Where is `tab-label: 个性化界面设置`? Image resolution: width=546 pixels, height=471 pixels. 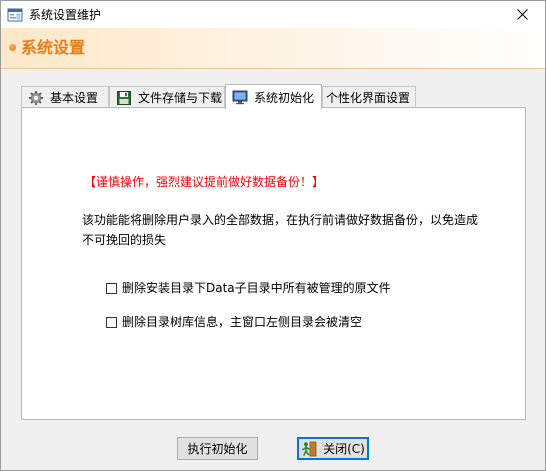
tab-label: 个性化界面设置 is located at coordinates (368, 98).